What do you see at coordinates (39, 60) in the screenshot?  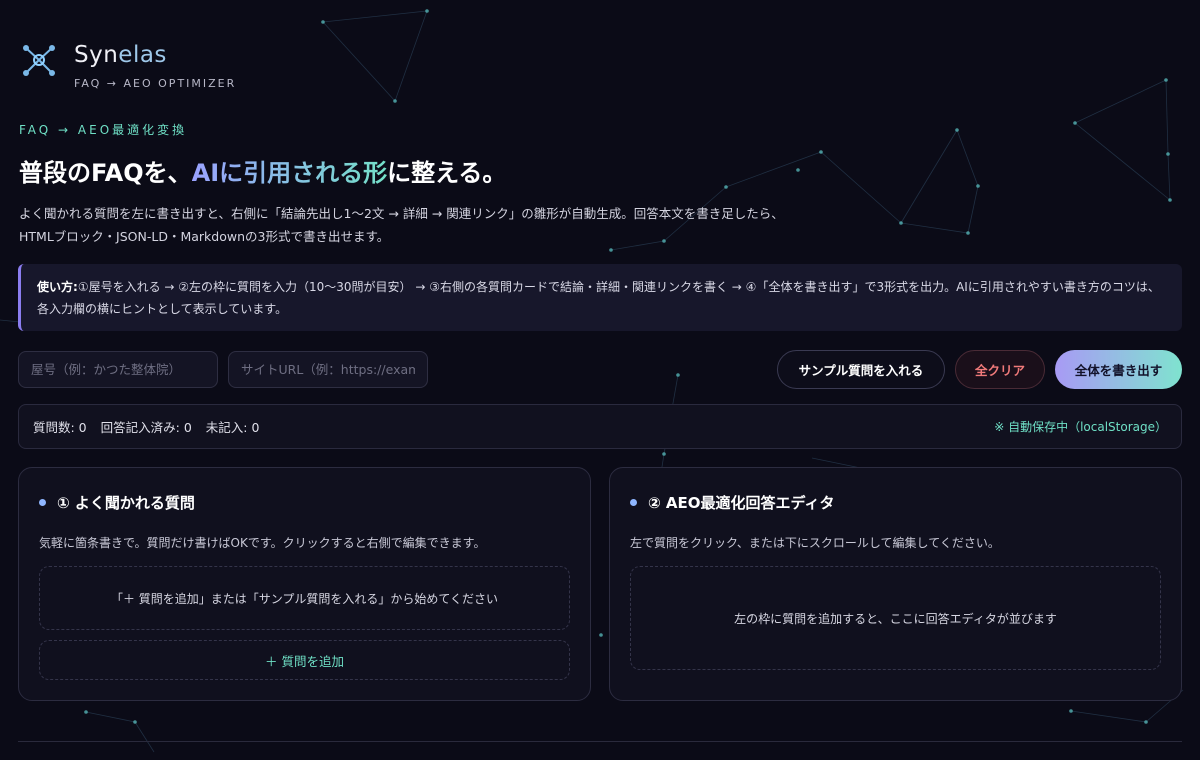 I see `network-hub-icon` at bounding box center [39, 60].